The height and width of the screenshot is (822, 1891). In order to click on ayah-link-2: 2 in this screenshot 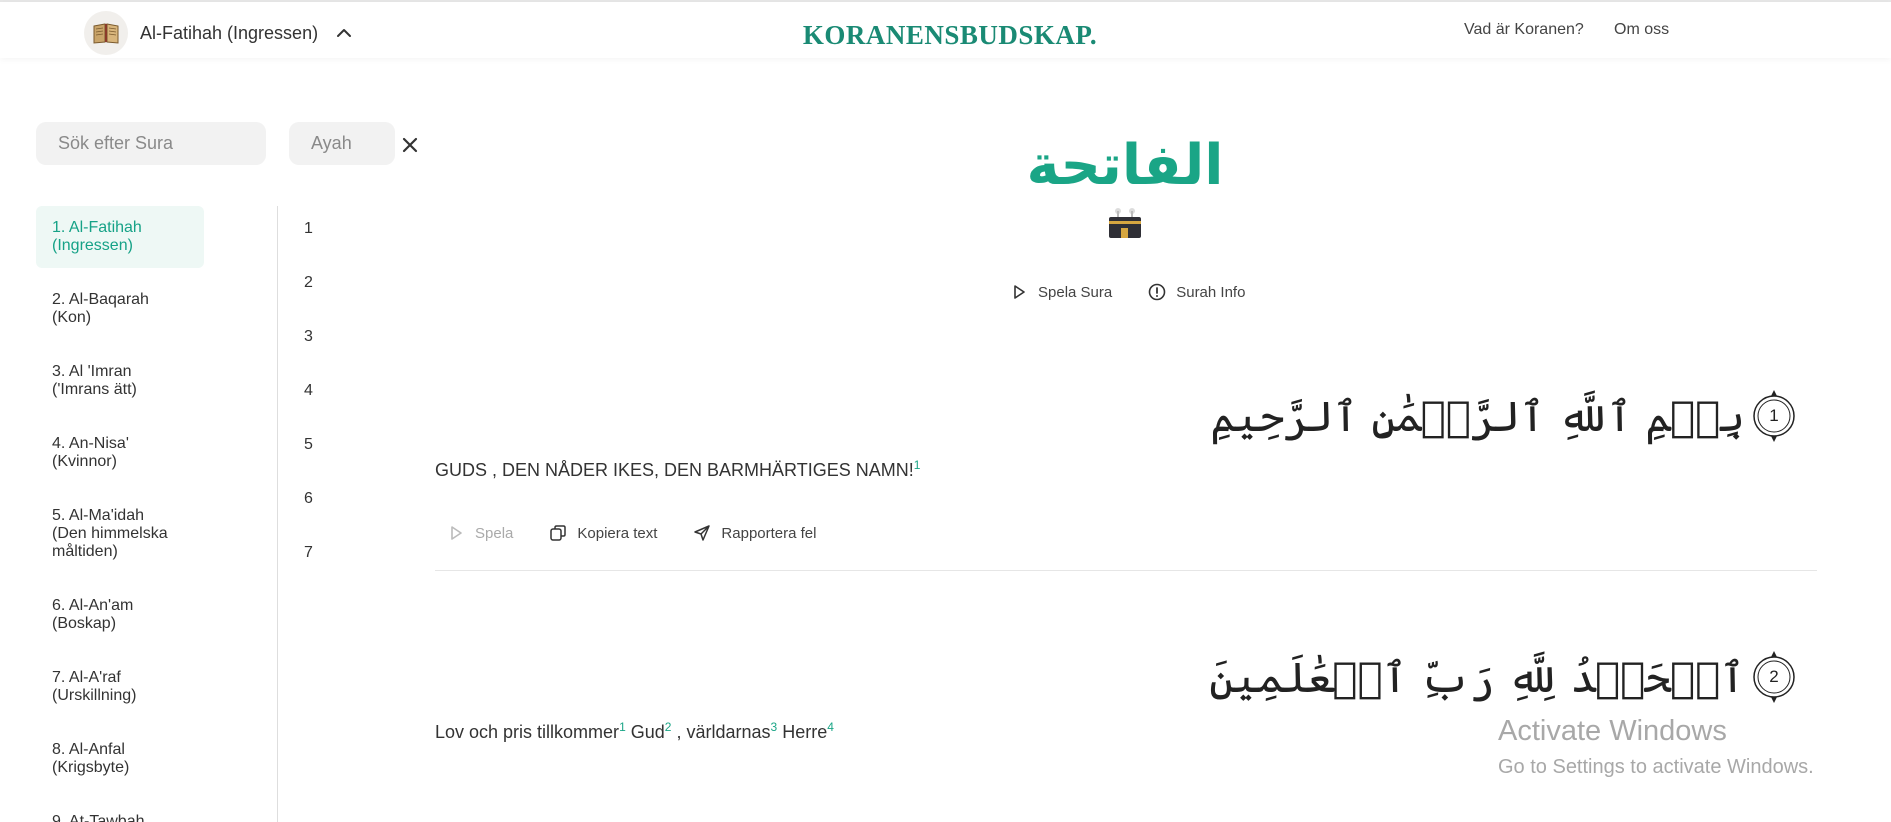, I will do `click(319, 287)`.